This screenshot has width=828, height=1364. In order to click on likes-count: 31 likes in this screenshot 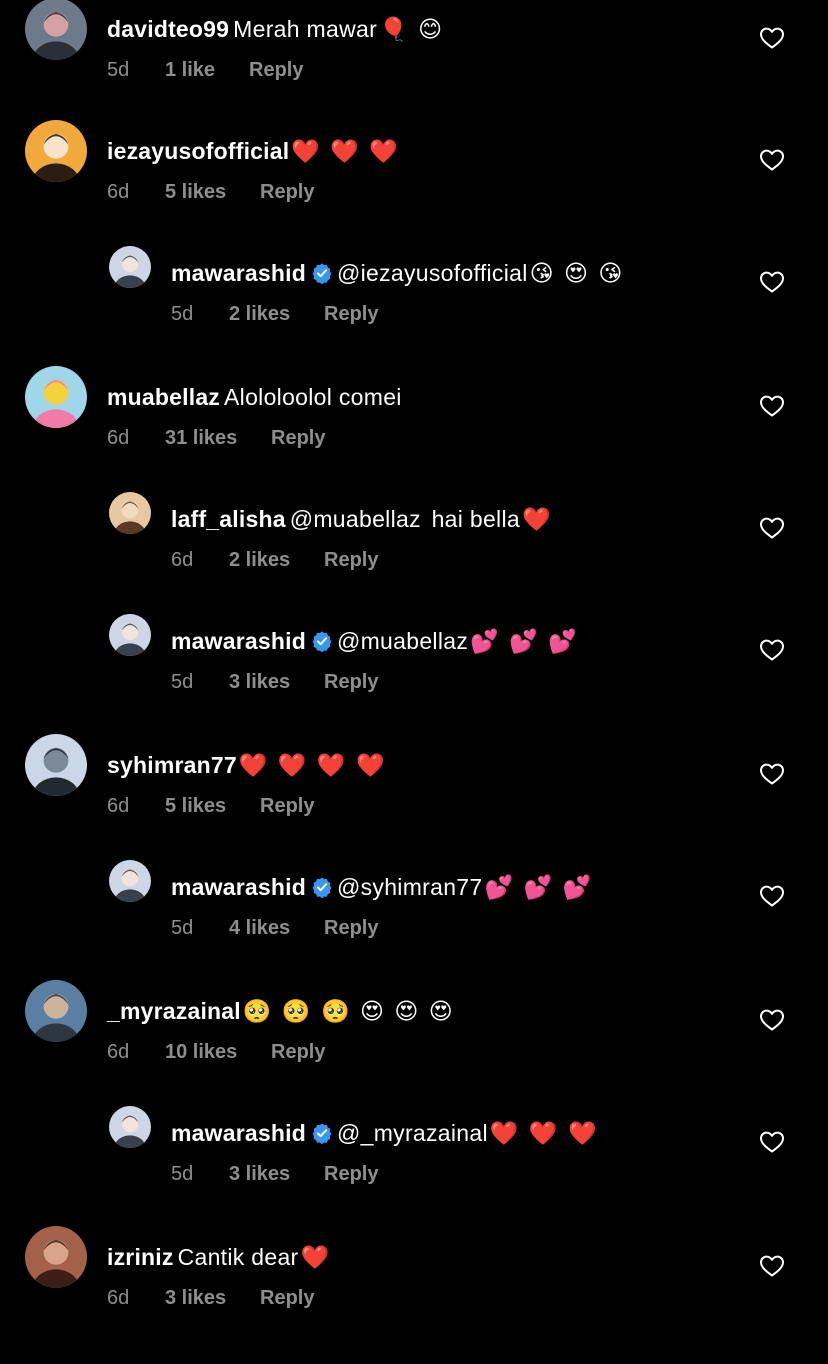, I will do `click(201, 438)`.